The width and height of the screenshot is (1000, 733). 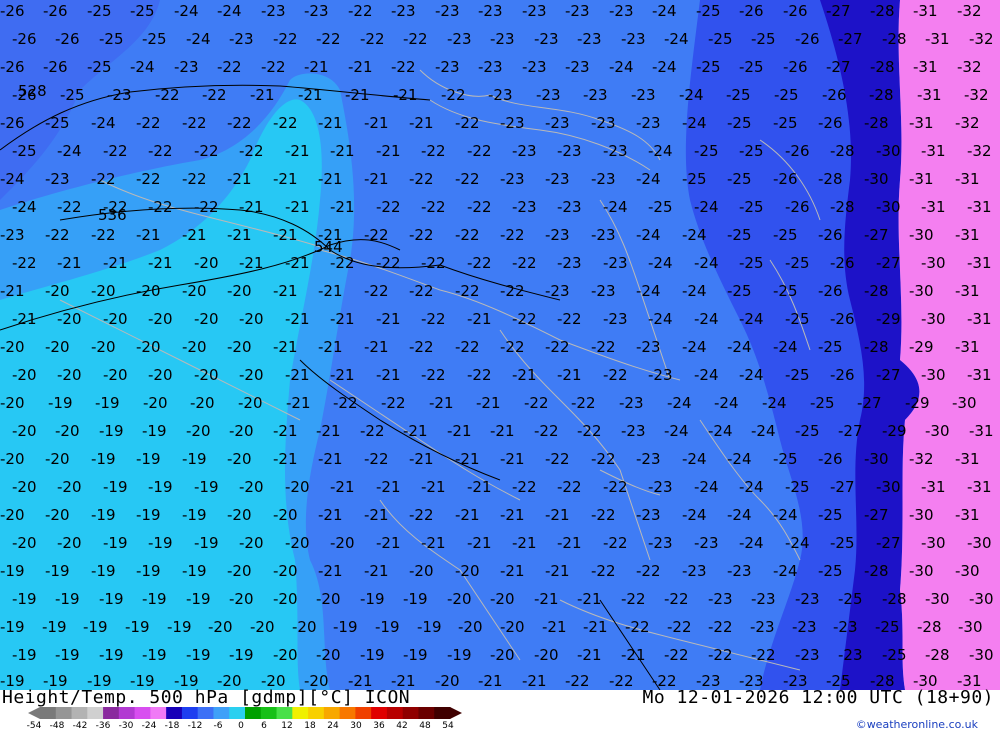 What do you see at coordinates (195, 726) in the screenshot?
I see `scale-tick-label: -12` at bounding box center [195, 726].